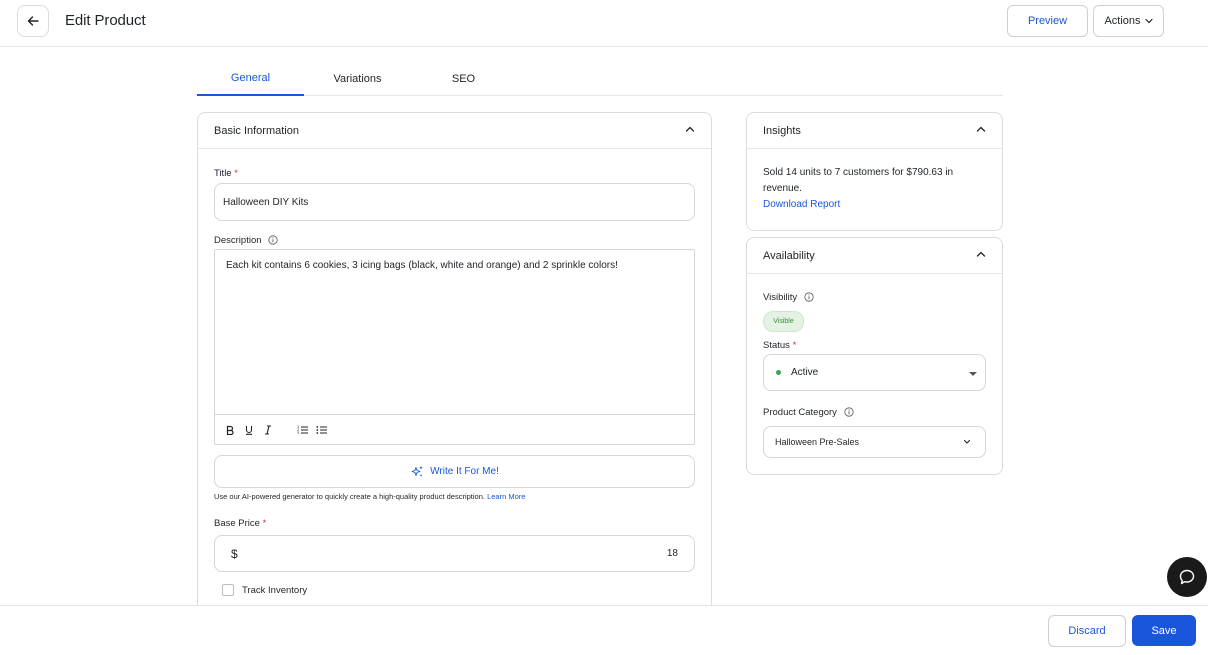  What do you see at coordinates (298, 433) in the screenshot?
I see `svg-text: 3` at bounding box center [298, 433].